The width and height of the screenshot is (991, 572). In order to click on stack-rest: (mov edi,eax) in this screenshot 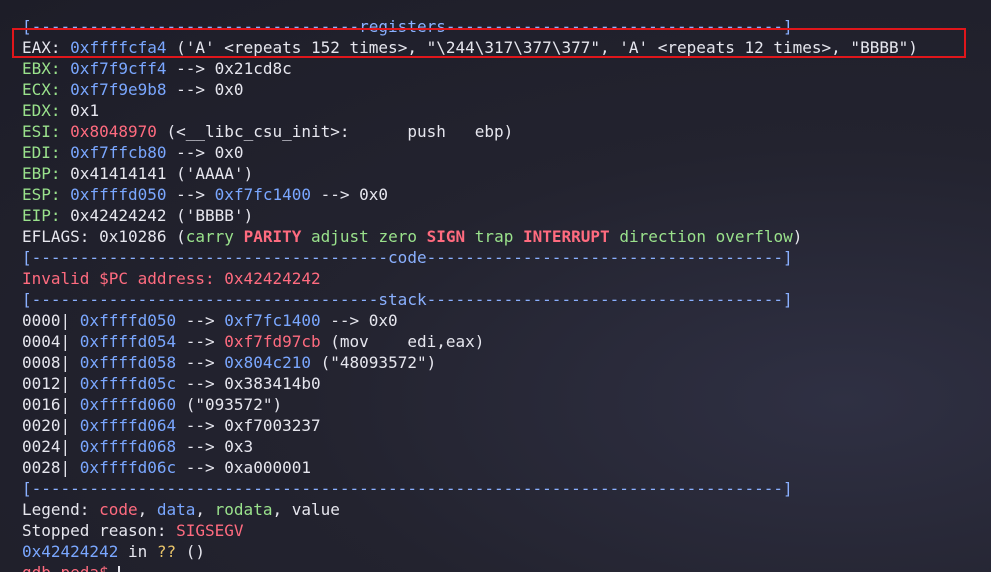, I will do `click(402, 341)`.